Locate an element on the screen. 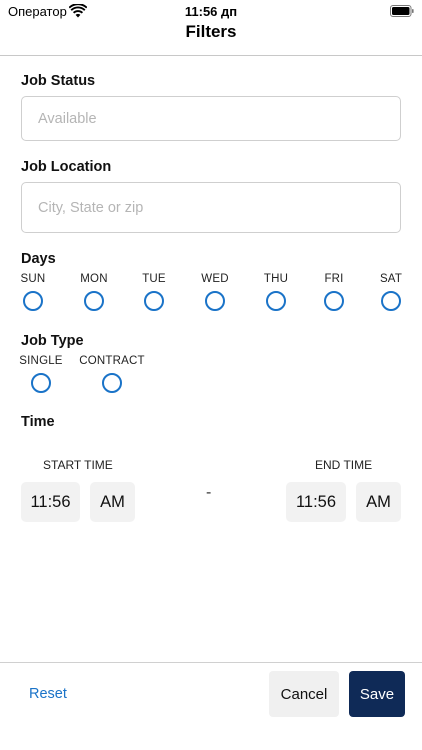 The image size is (422, 750). day-label: FRI is located at coordinates (334, 279).